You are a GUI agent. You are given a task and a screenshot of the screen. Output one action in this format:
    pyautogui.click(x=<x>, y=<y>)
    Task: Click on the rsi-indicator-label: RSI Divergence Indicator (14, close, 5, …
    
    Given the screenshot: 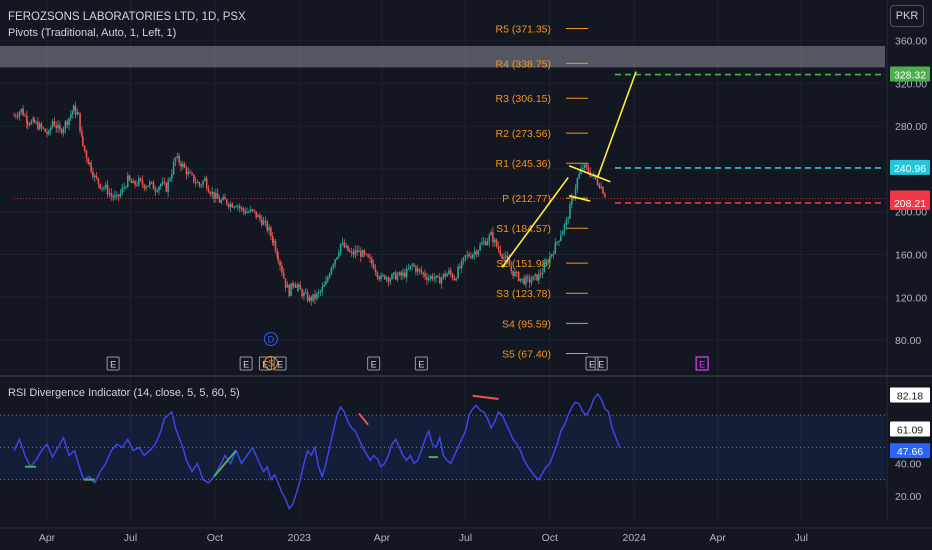 What is the action you would take?
    pyautogui.click(x=124, y=393)
    